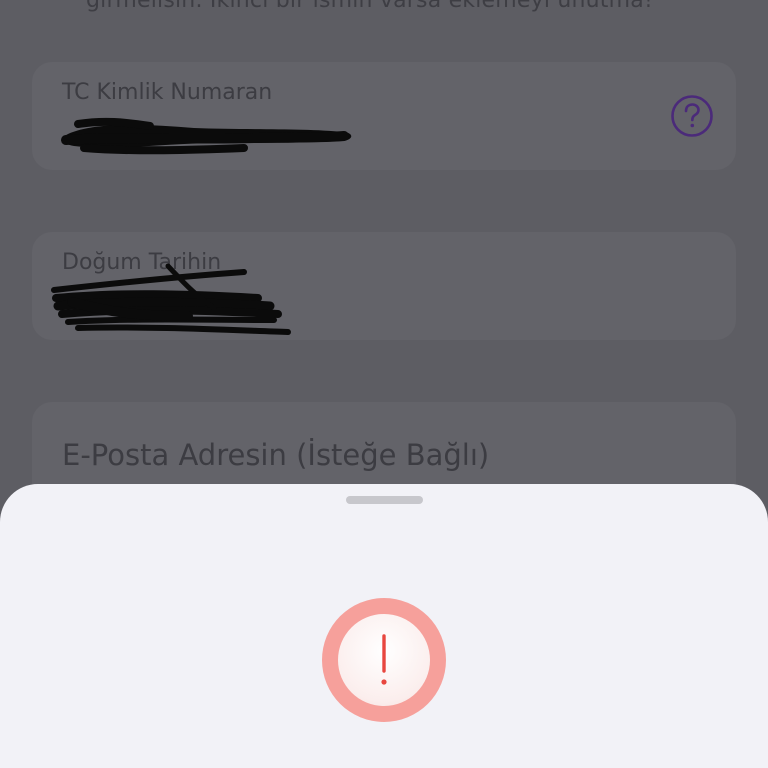 The height and width of the screenshot is (768, 768). I want to click on alert-badge-inner, so click(384, 660).